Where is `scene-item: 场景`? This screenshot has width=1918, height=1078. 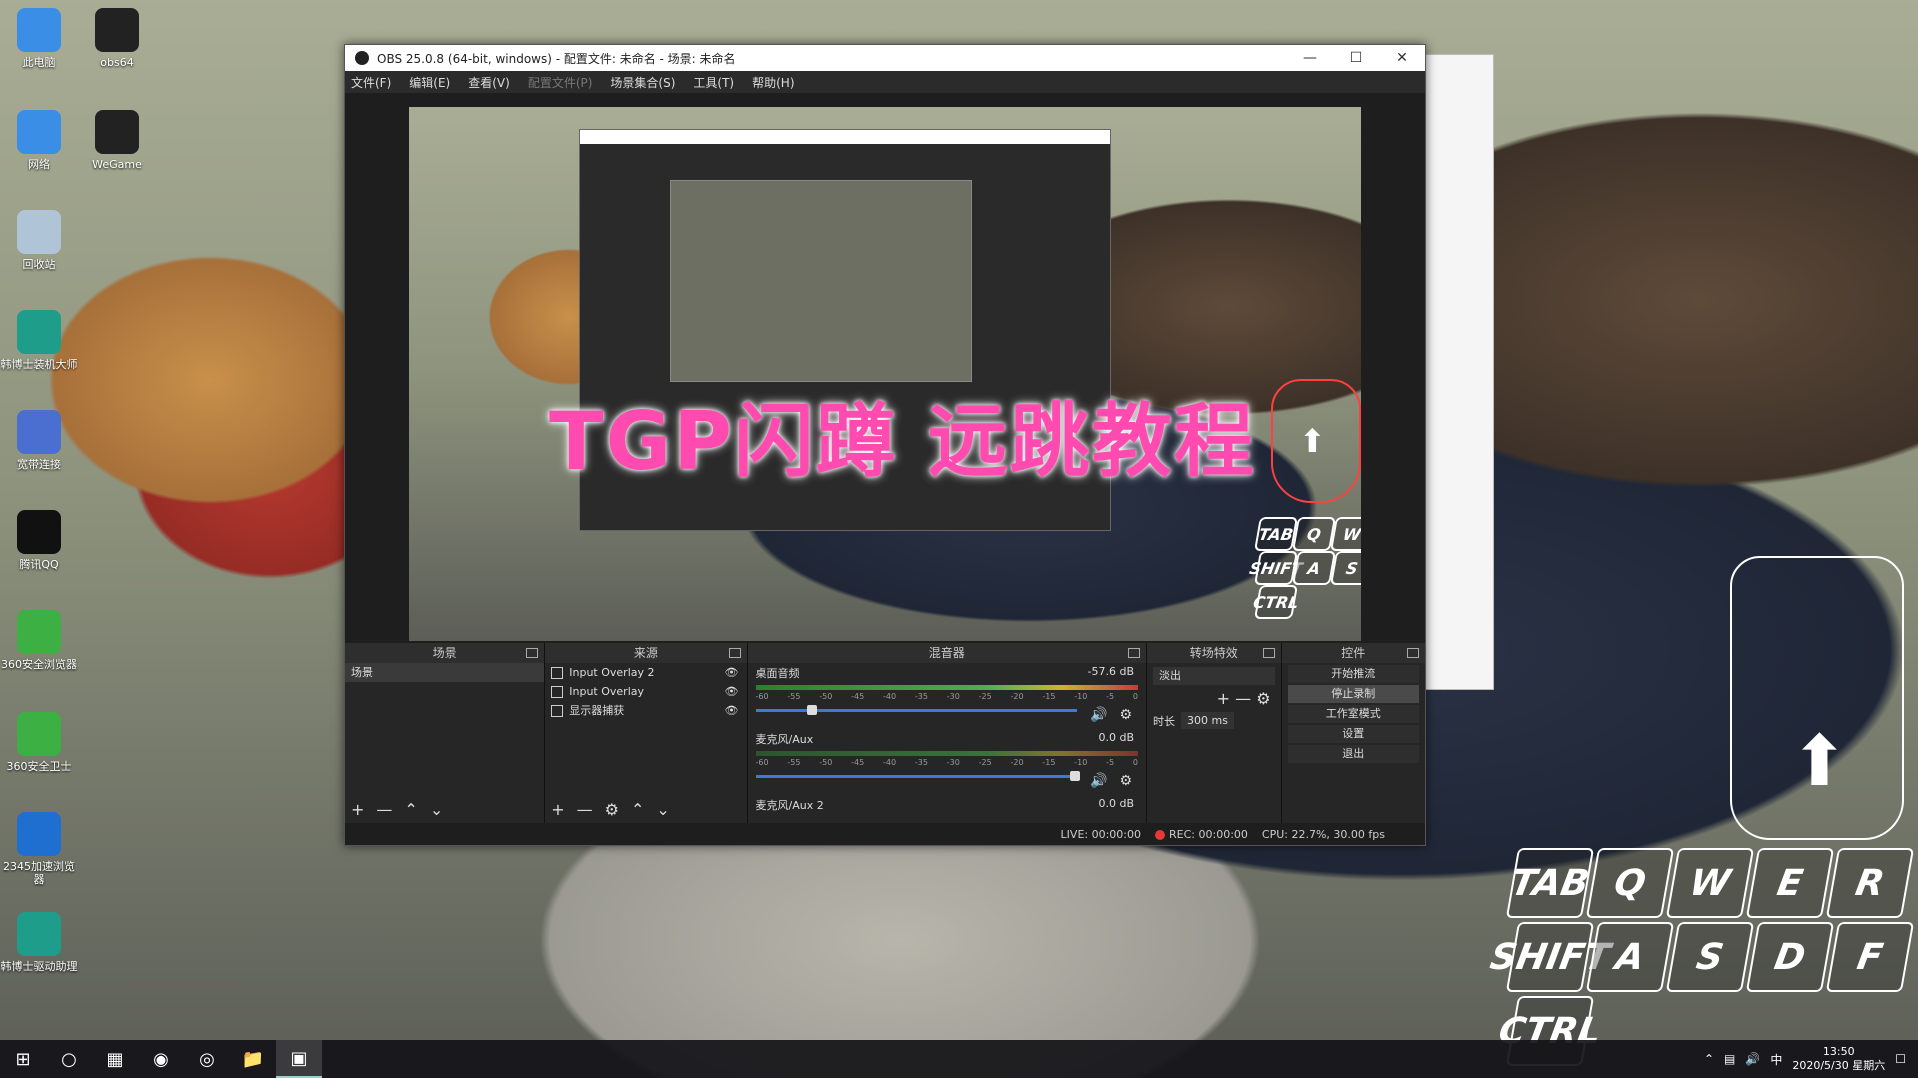
scene-item: 场景 is located at coordinates (445, 672).